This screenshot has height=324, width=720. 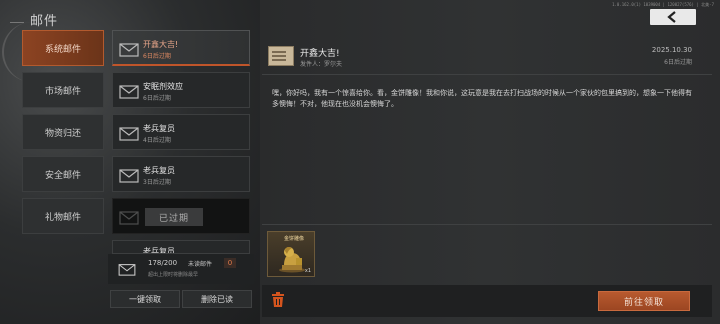 What do you see at coordinates (307, 271) in the screenshot?
I see `attachment-quantity: x1` at bounding box center [307, 271].